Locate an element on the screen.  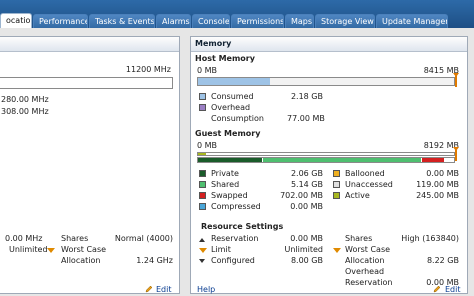
mem-overhead-label: Overhead is located at coordinates (365, 271).